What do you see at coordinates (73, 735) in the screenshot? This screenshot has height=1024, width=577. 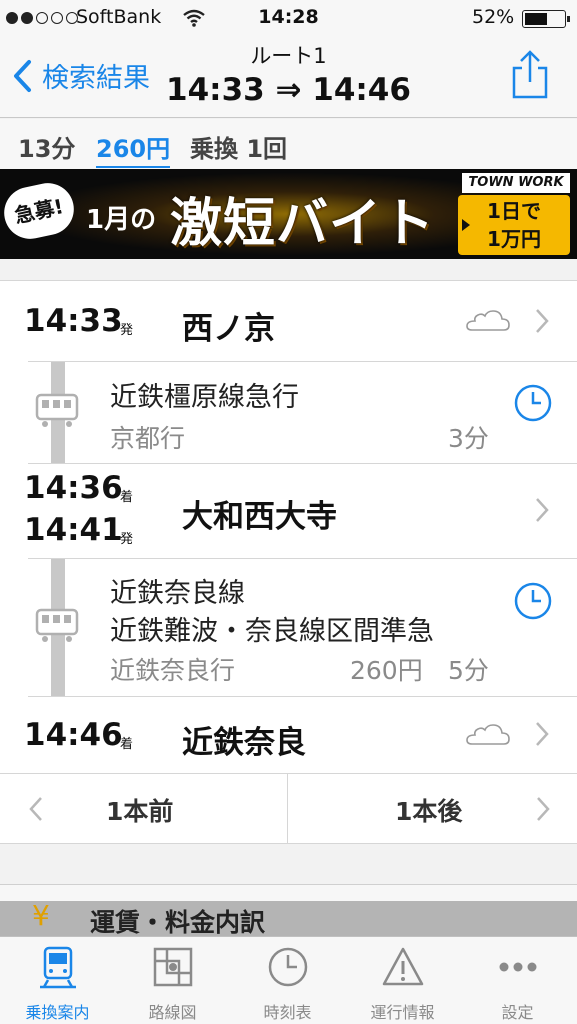 I see `arrival-time: 14:46` at bounding box center [73, 735].